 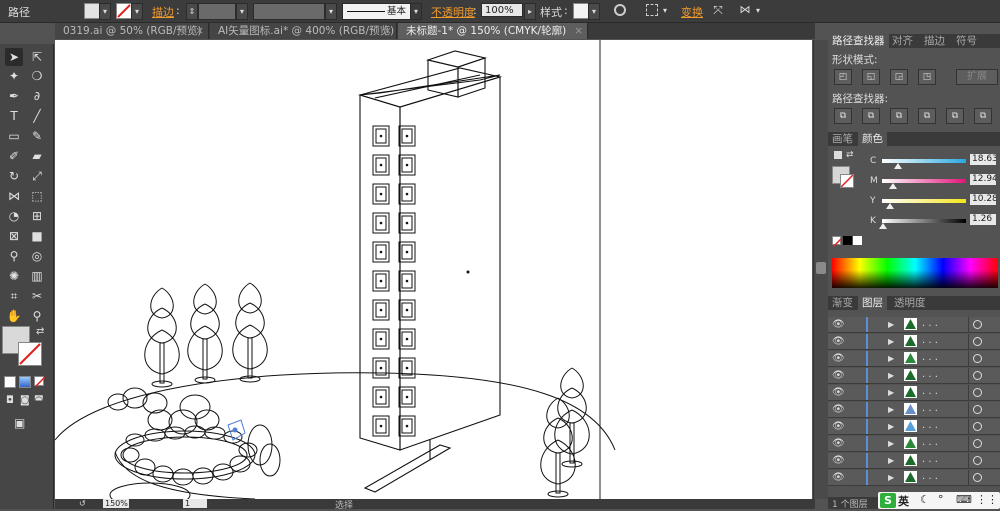 What do you see at coordinates (924, 221) in the screenshot?
I see `black-slider` at bounding box center [924, 221].